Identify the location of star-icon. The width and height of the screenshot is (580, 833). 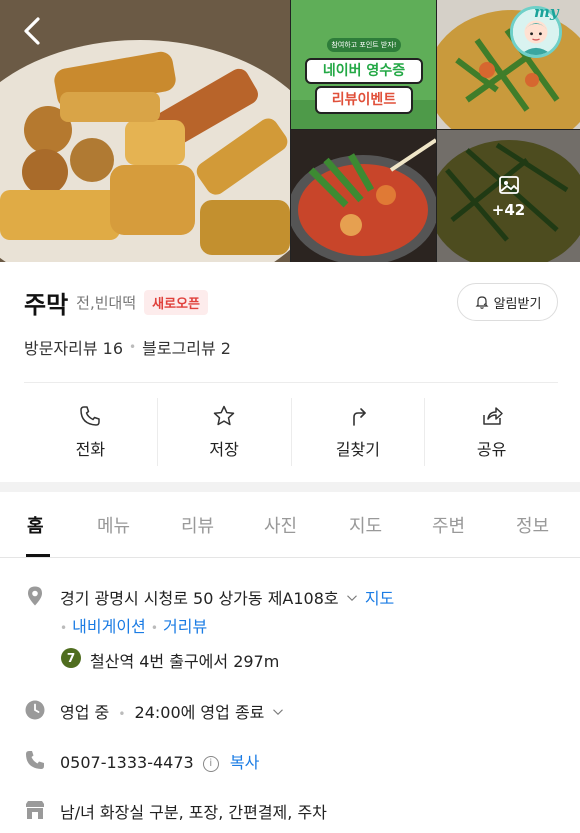
(224, 415).